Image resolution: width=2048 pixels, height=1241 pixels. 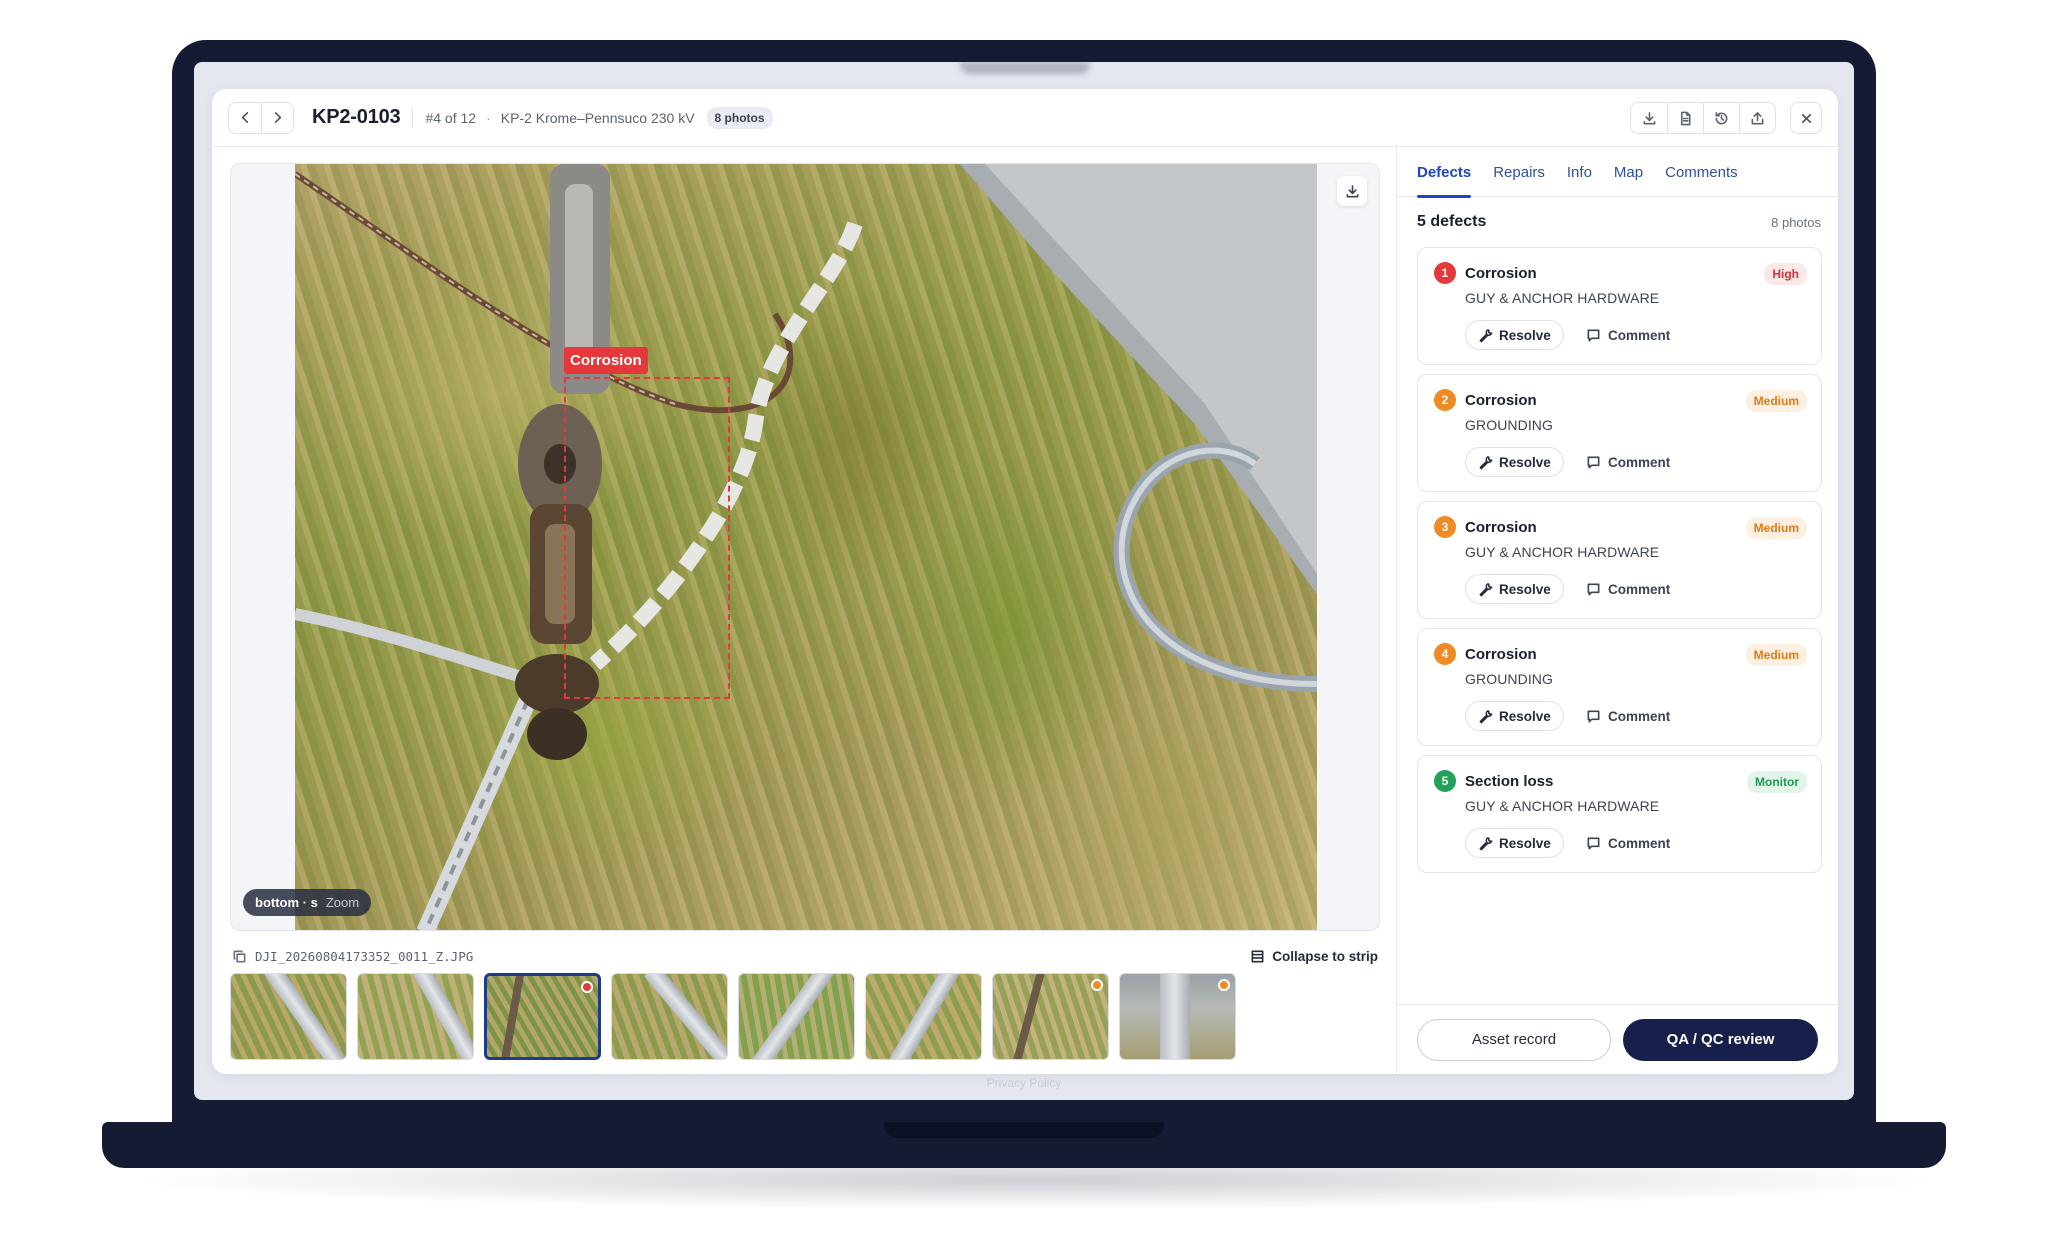 I want to click on close-button, so click(x=1806, y=118).